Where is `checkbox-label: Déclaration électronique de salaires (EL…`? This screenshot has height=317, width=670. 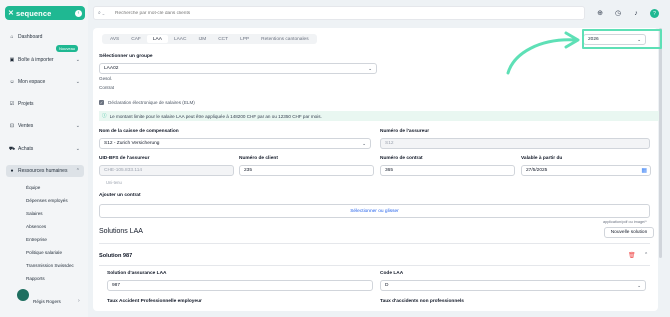 checkbox-label: Déclaration électronique de salaires (EL… is located at coordinates (151, 102).